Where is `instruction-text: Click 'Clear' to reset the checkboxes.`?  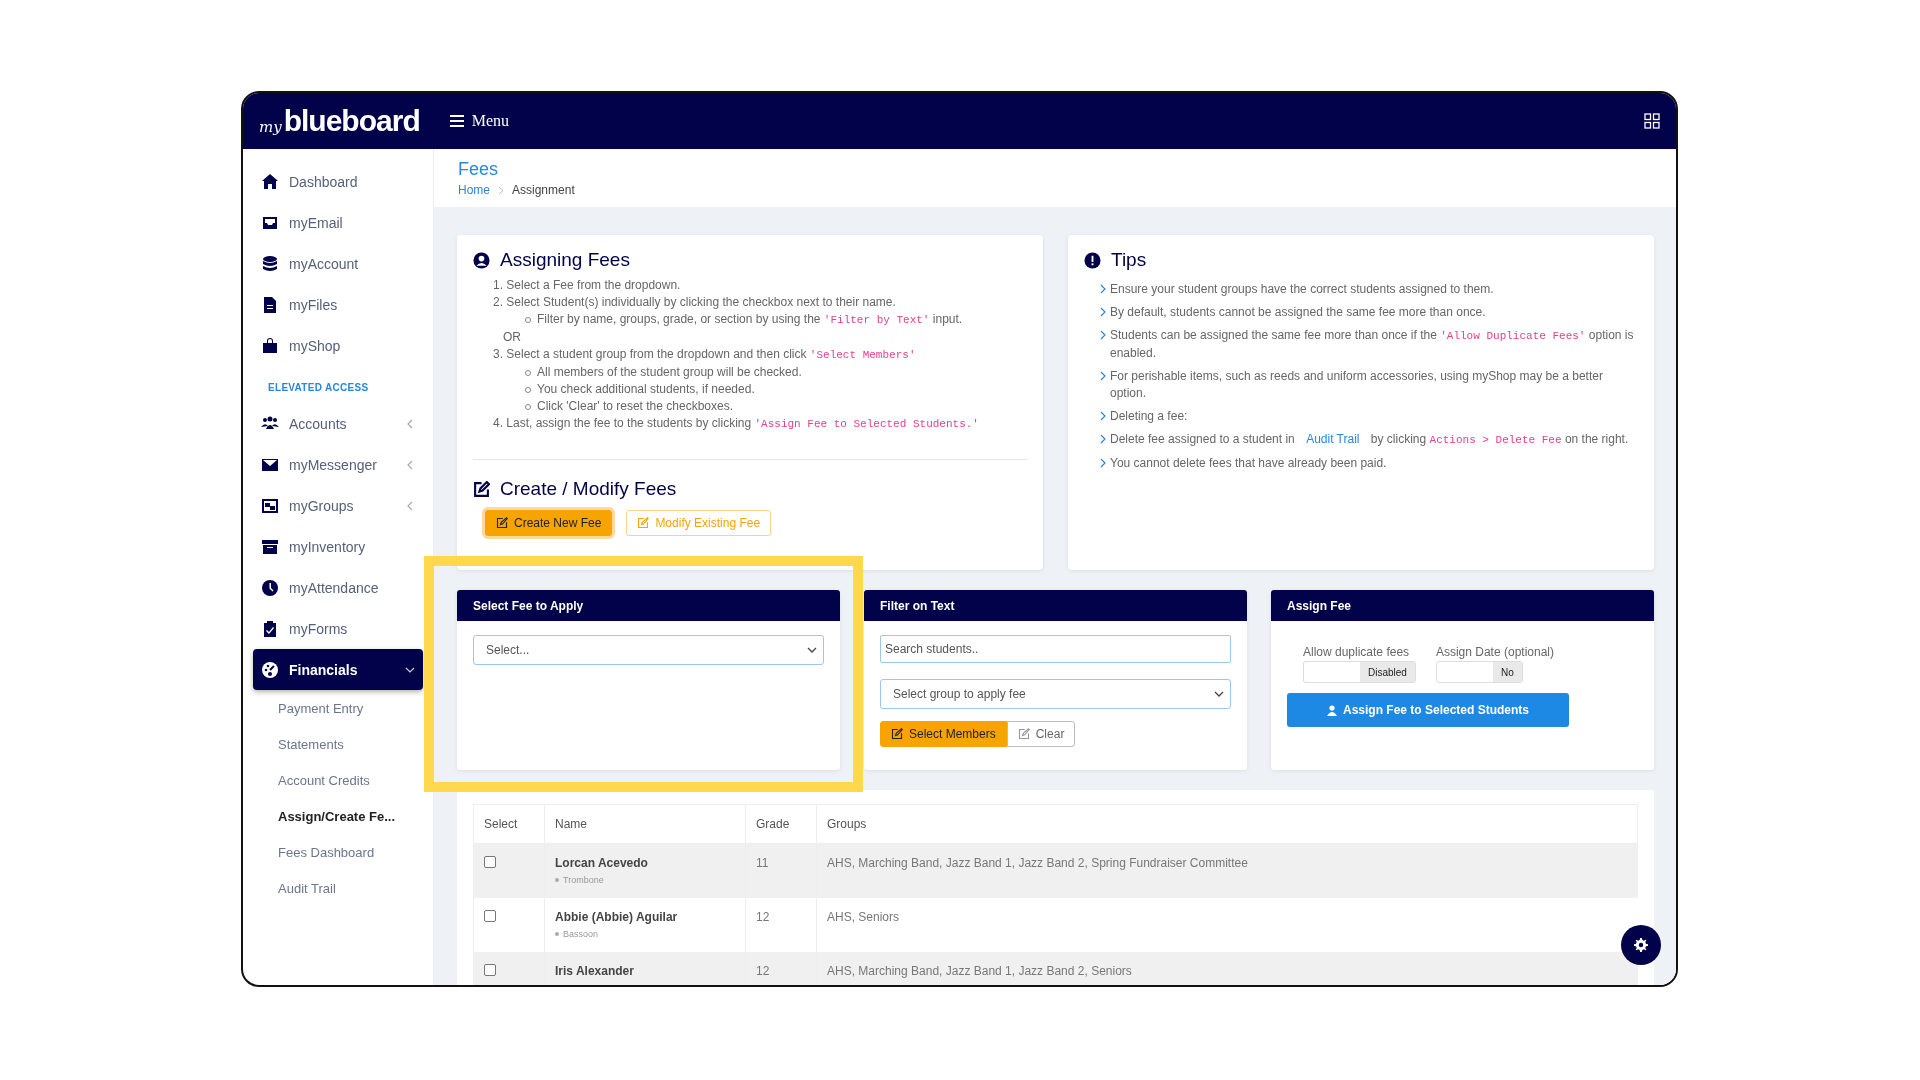 instruction-text: Click 'Clear' to reset the checkboxes. is located at coordinates (635, 406).